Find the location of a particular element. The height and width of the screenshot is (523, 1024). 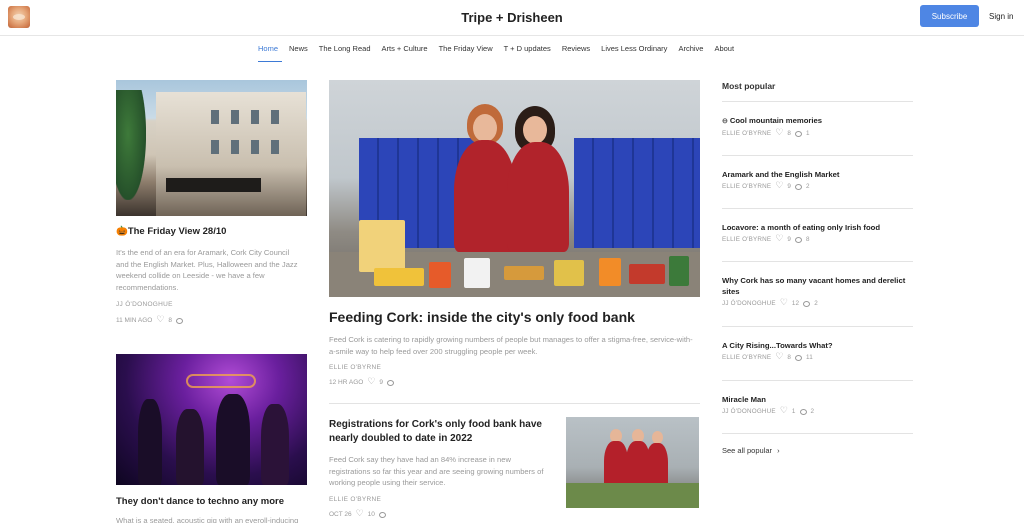

secondary-meta: OCT 26 10 is located at coordinates (357, 513).